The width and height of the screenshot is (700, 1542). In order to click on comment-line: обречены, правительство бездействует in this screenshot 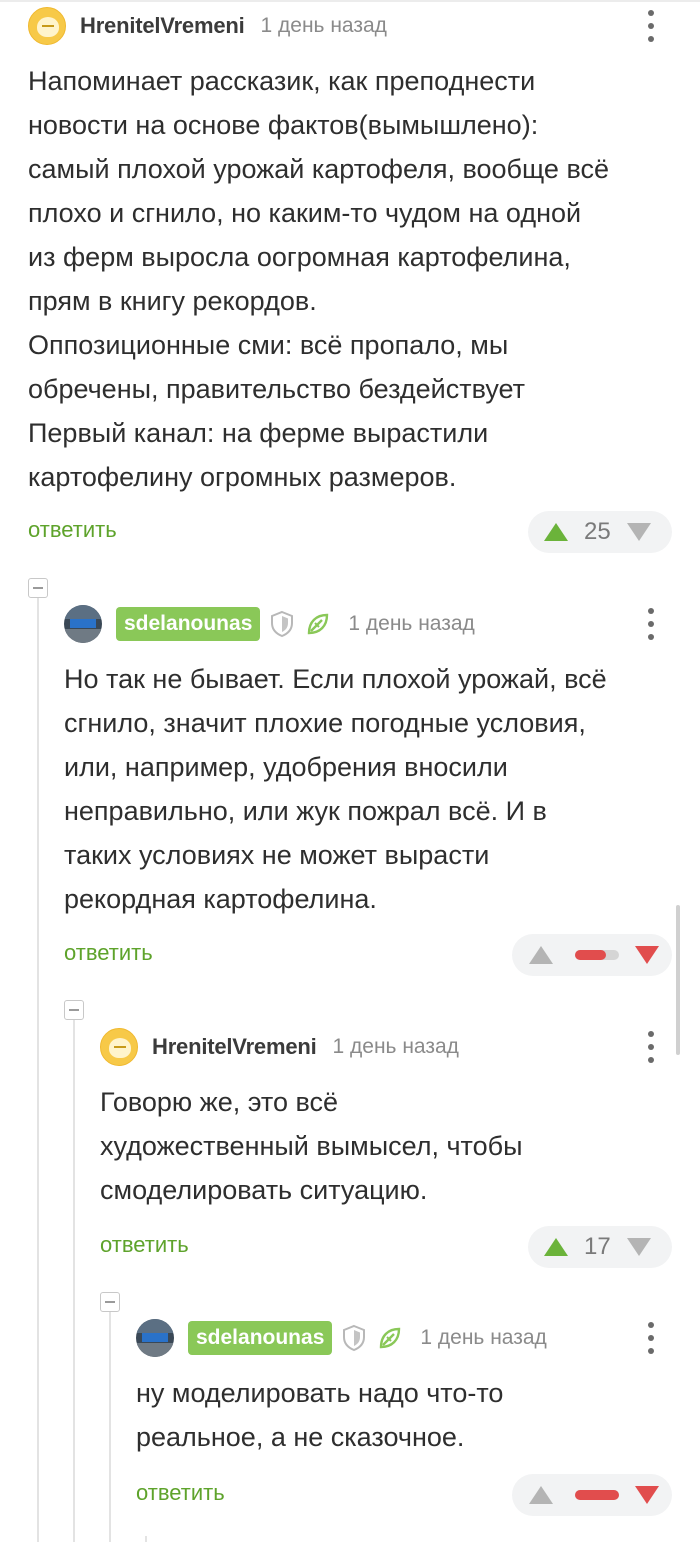, I will do `click(277, 389)`.